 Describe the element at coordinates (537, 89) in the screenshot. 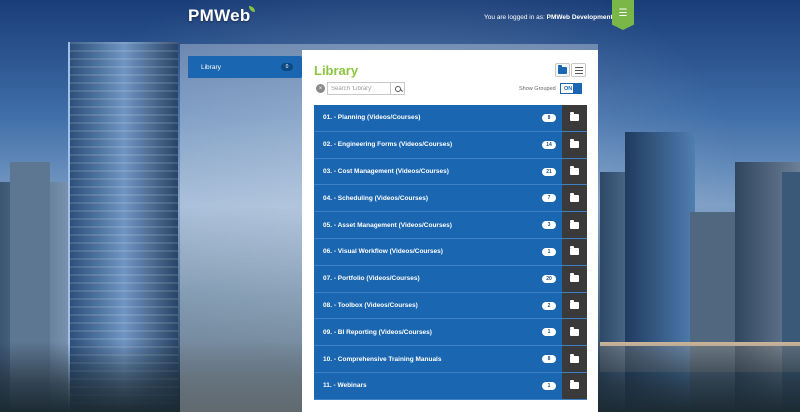

I see `show-grouped-label: Show Grouped` at that location.